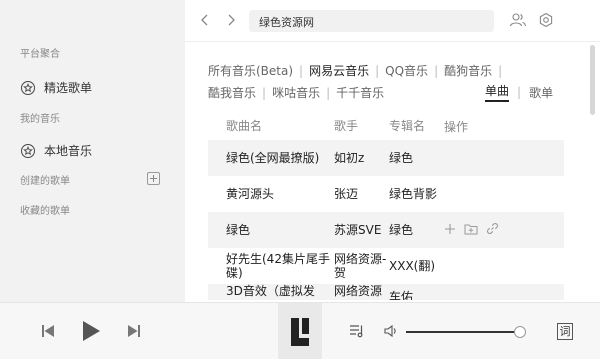 The width and height of the screenshot is (600, 359). I want to click on settings-button, so click(546, 20).